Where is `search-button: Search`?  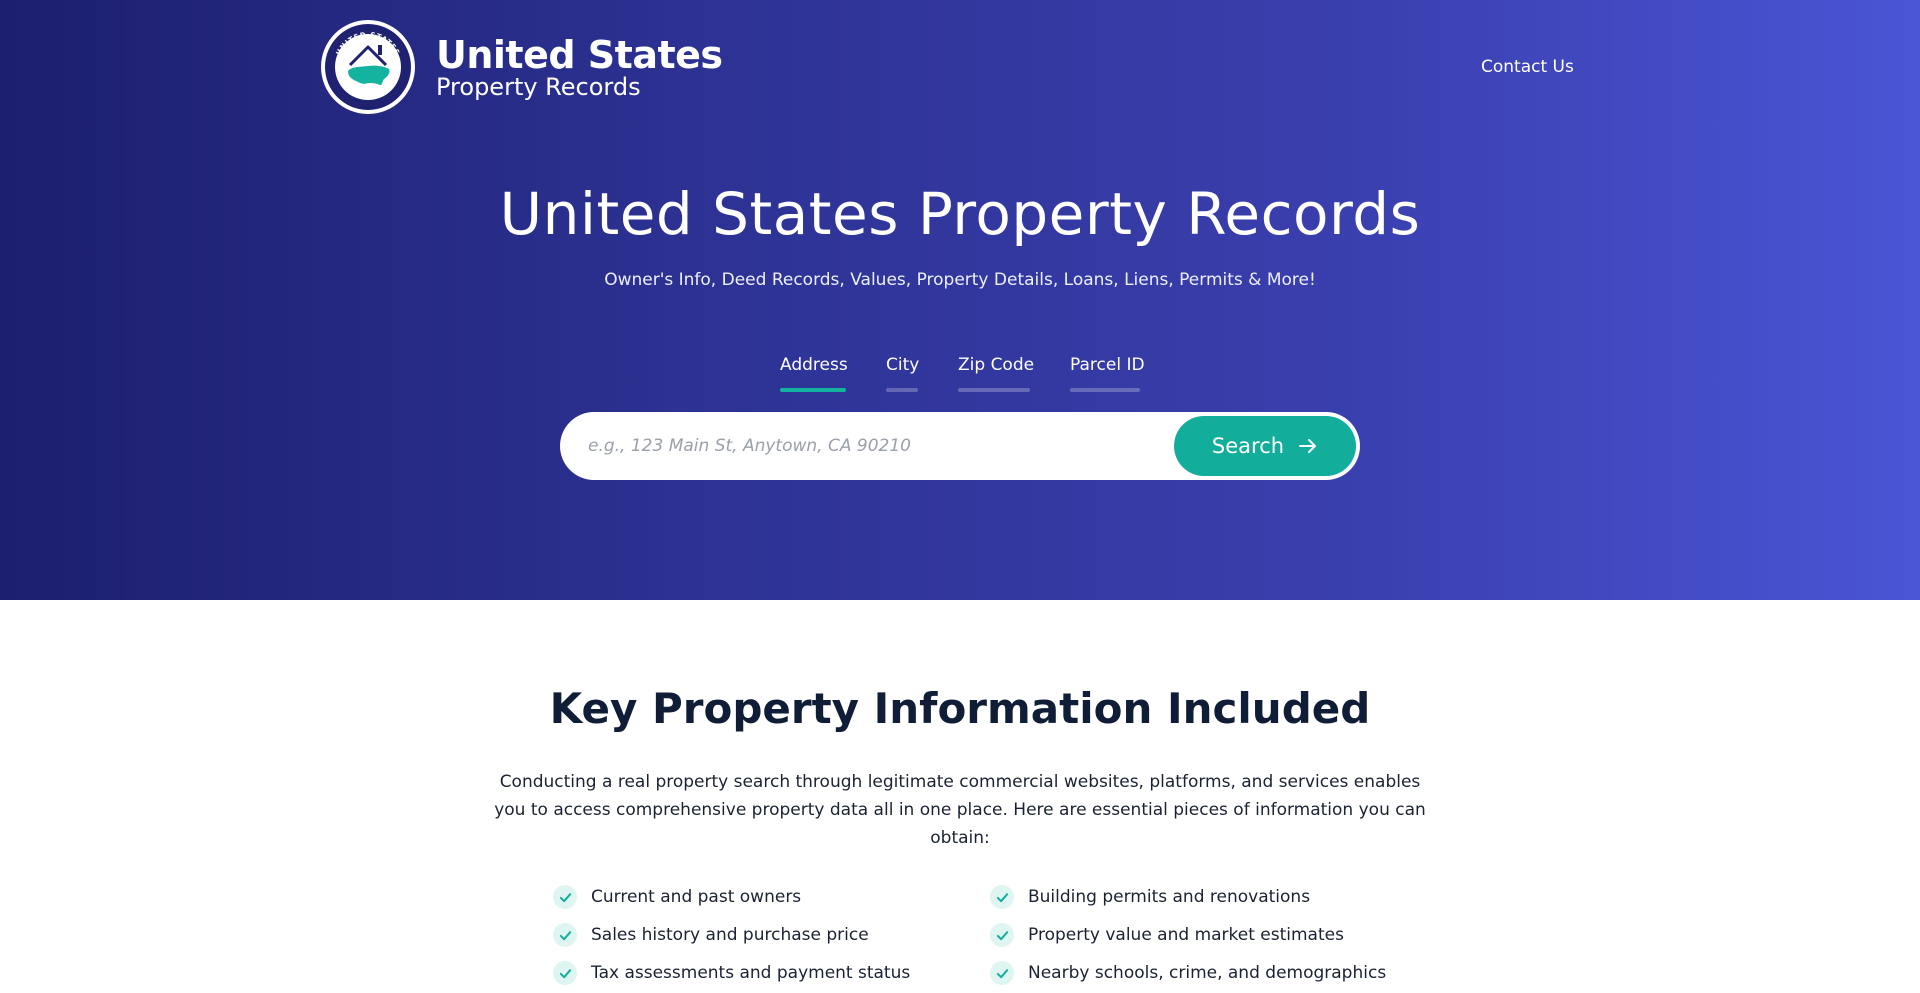
search-button: Search is located at coordinates (1265, 446).